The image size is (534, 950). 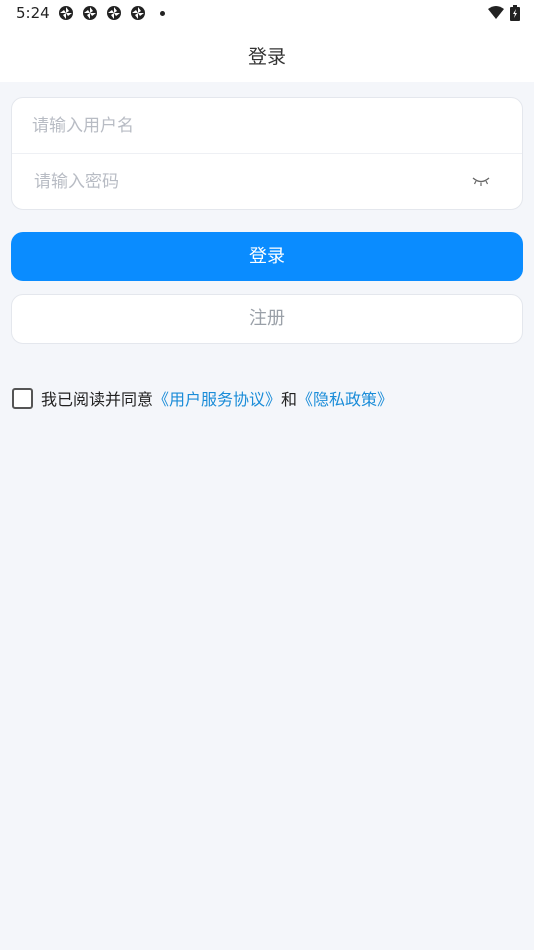 What do you see at coordinates (267, 256) in the screenshot?
I see `login-button: 登录` at bounding box center [267, 256].